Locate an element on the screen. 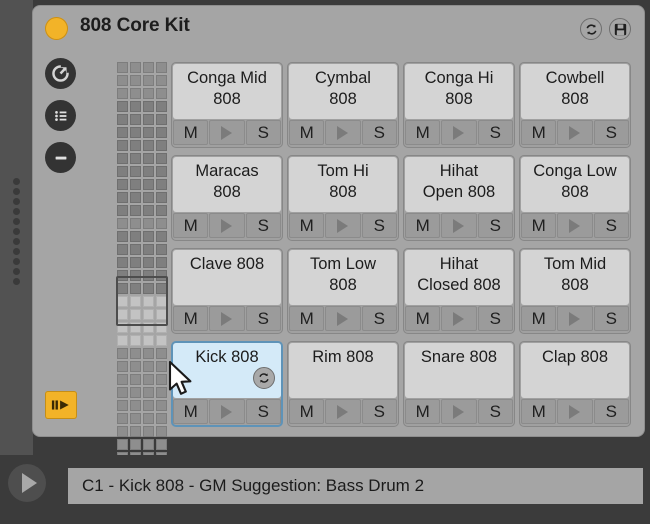 This screenshot has width=650, height=524. drum-pad: Clap 808 M S is located at coordinates (575, 384).